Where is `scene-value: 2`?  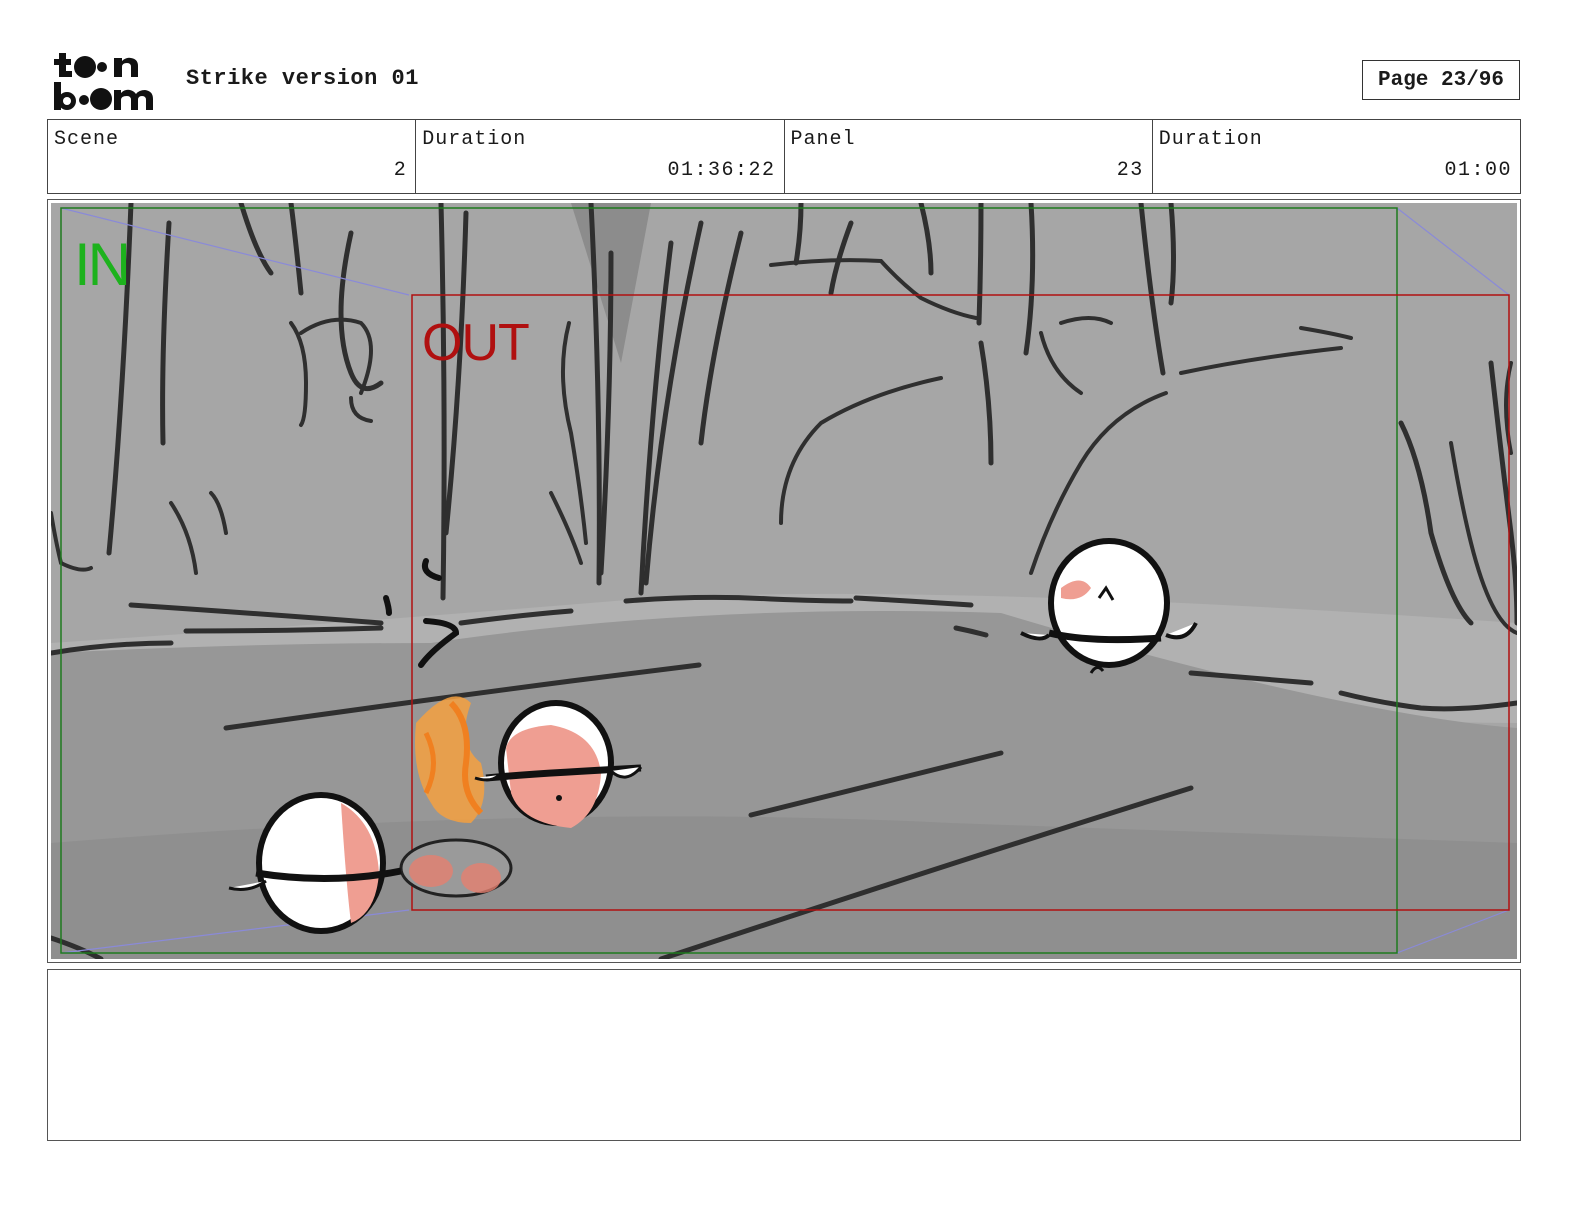 scene-value: 2 is located at coordinates (400, 170).